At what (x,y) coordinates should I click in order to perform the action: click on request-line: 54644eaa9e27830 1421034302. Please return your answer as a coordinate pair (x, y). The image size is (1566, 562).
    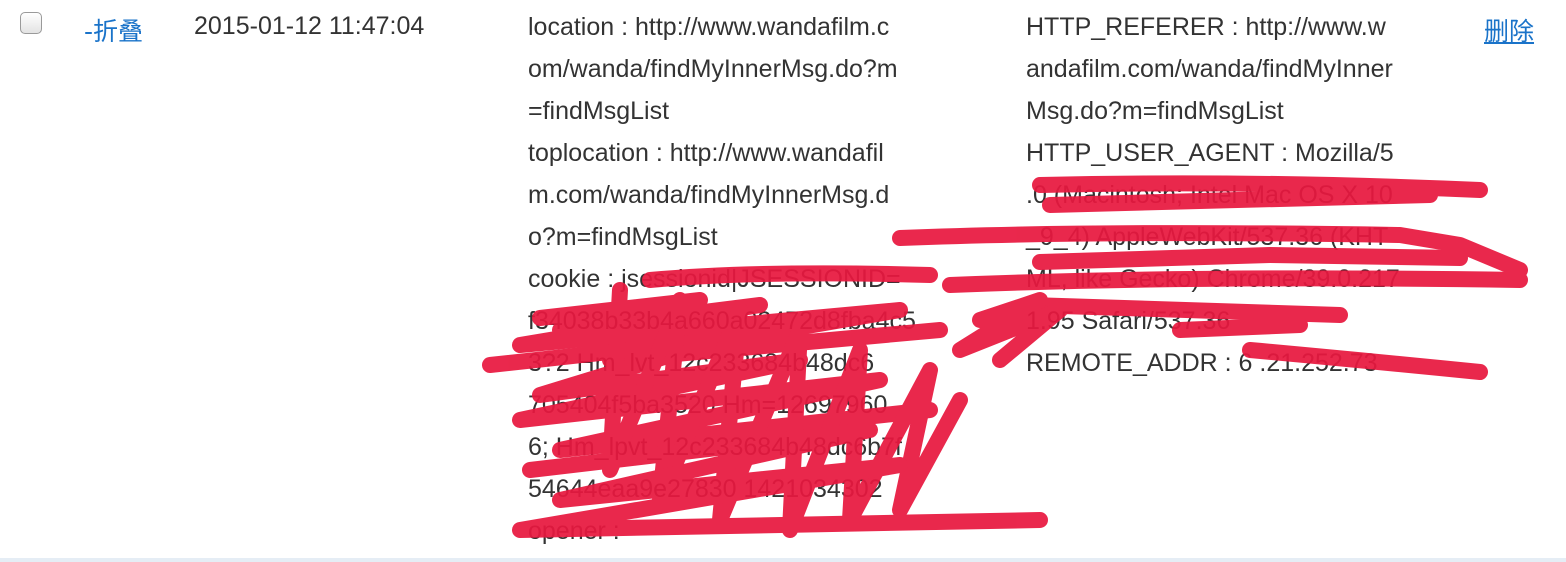
    Looking at the image, I should click on (705, 489).